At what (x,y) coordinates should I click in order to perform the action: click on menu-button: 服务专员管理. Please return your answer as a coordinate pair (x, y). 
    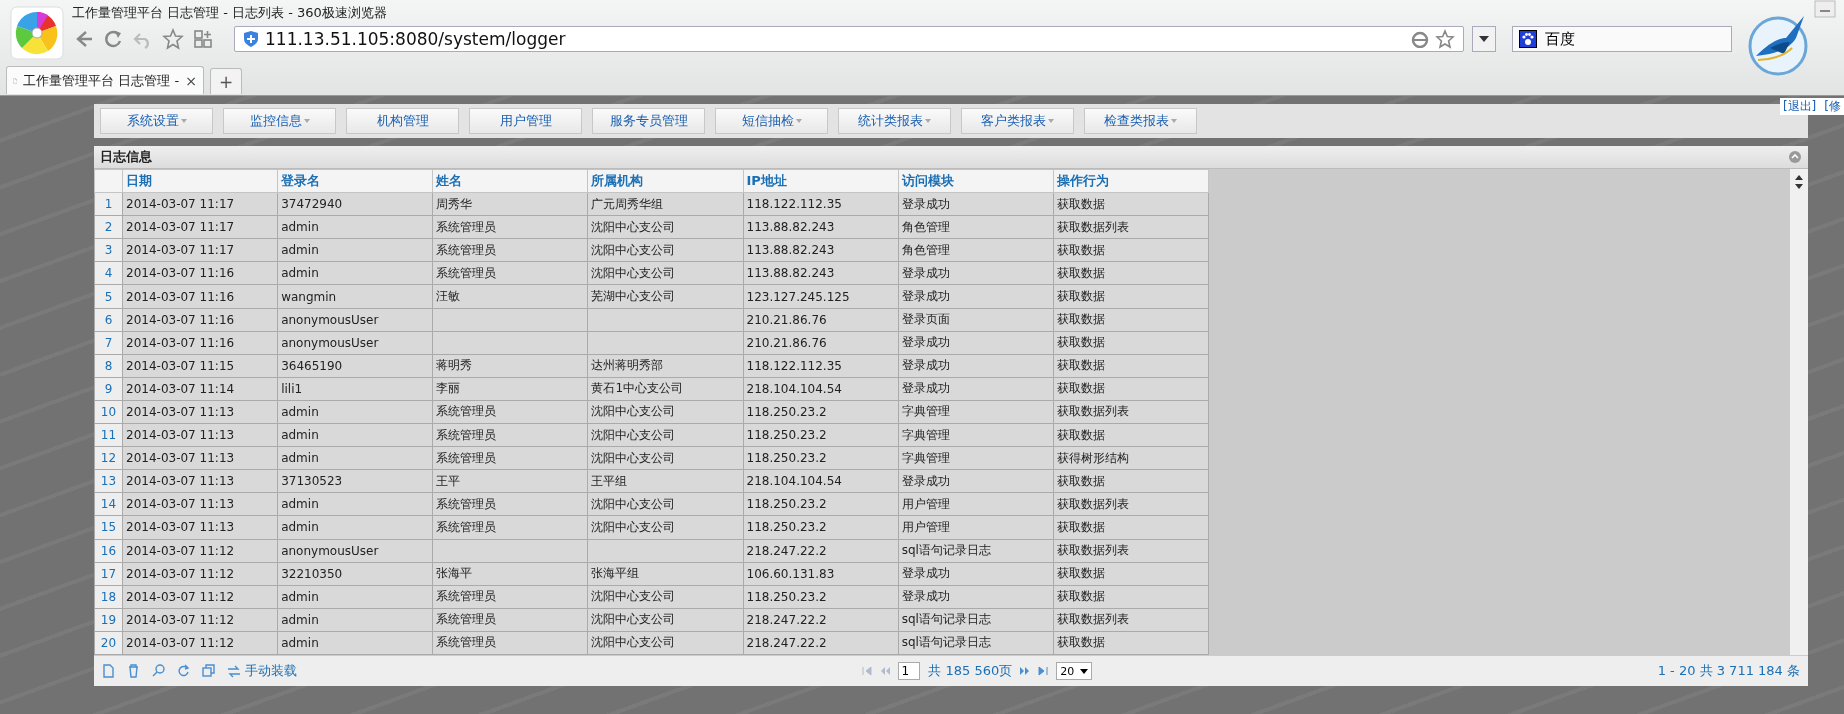
    Looking at the image, I should click on (648, 121).